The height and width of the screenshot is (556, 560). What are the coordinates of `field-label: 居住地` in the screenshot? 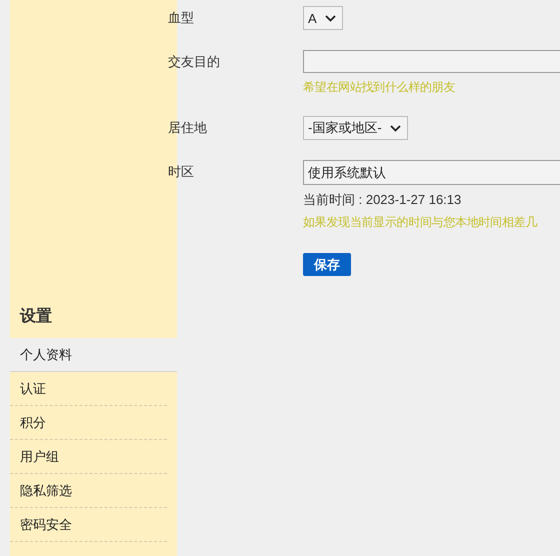 It's located at (188, 128).